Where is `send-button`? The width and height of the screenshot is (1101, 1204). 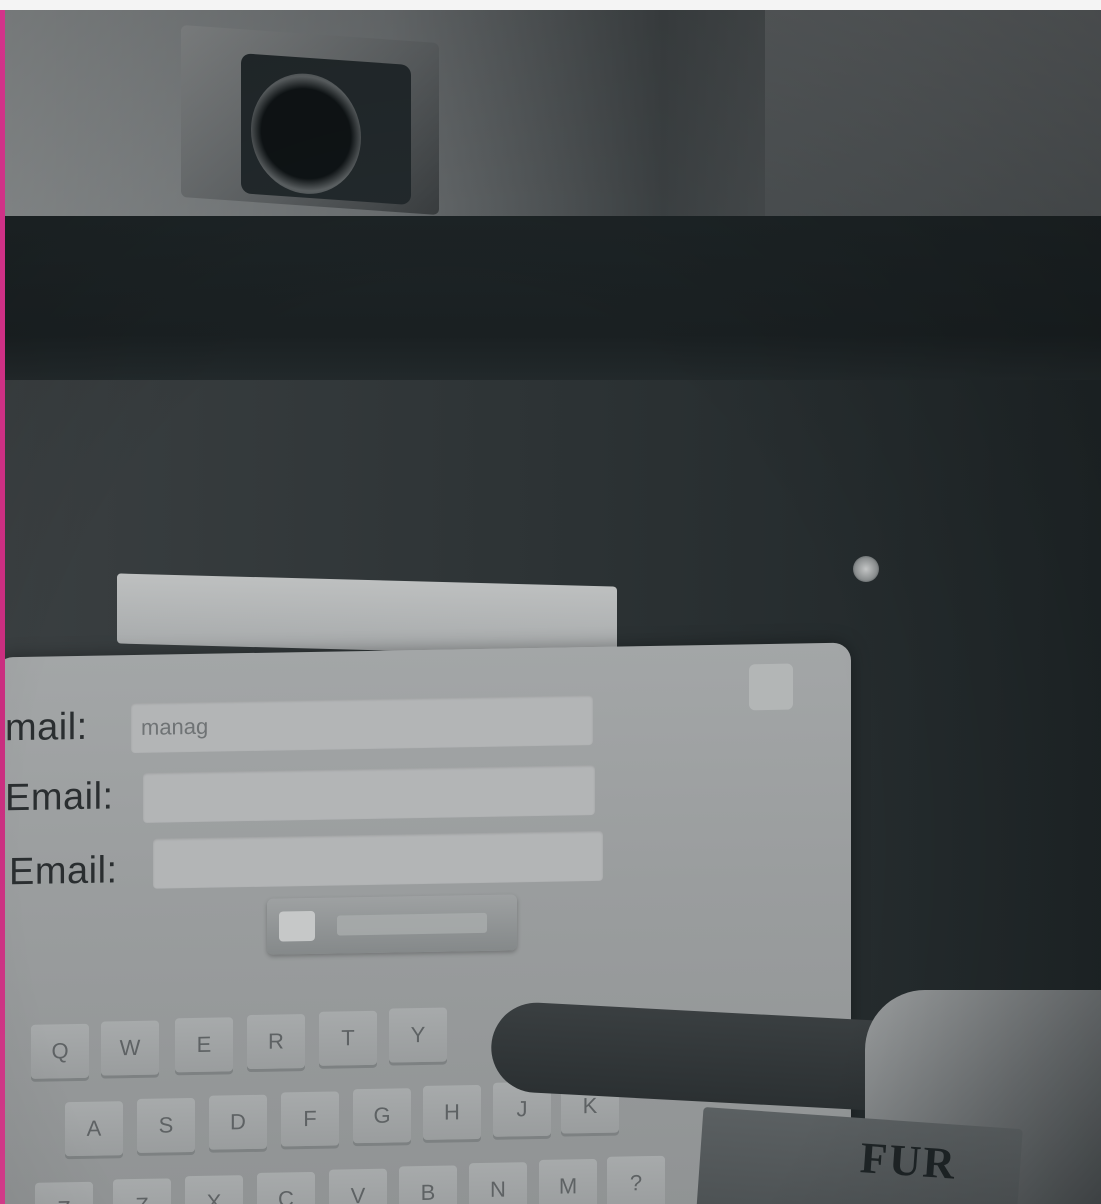
send-button is located at coordinates (392, 924).